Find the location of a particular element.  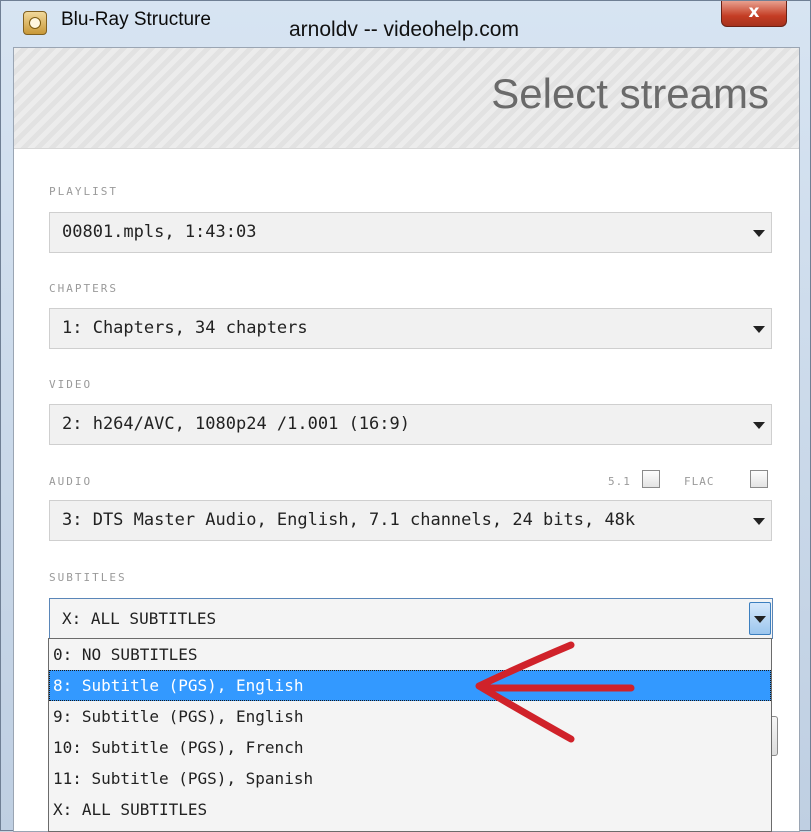

video-label: VIDEO is located at coordinates (71, 384).